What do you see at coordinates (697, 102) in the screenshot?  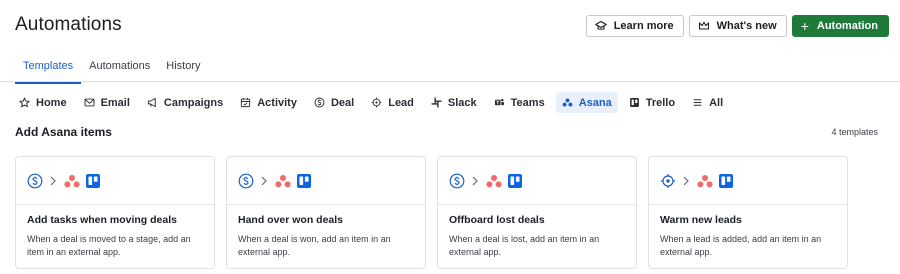 I see `list-icon` at bounding box center [697, 102].